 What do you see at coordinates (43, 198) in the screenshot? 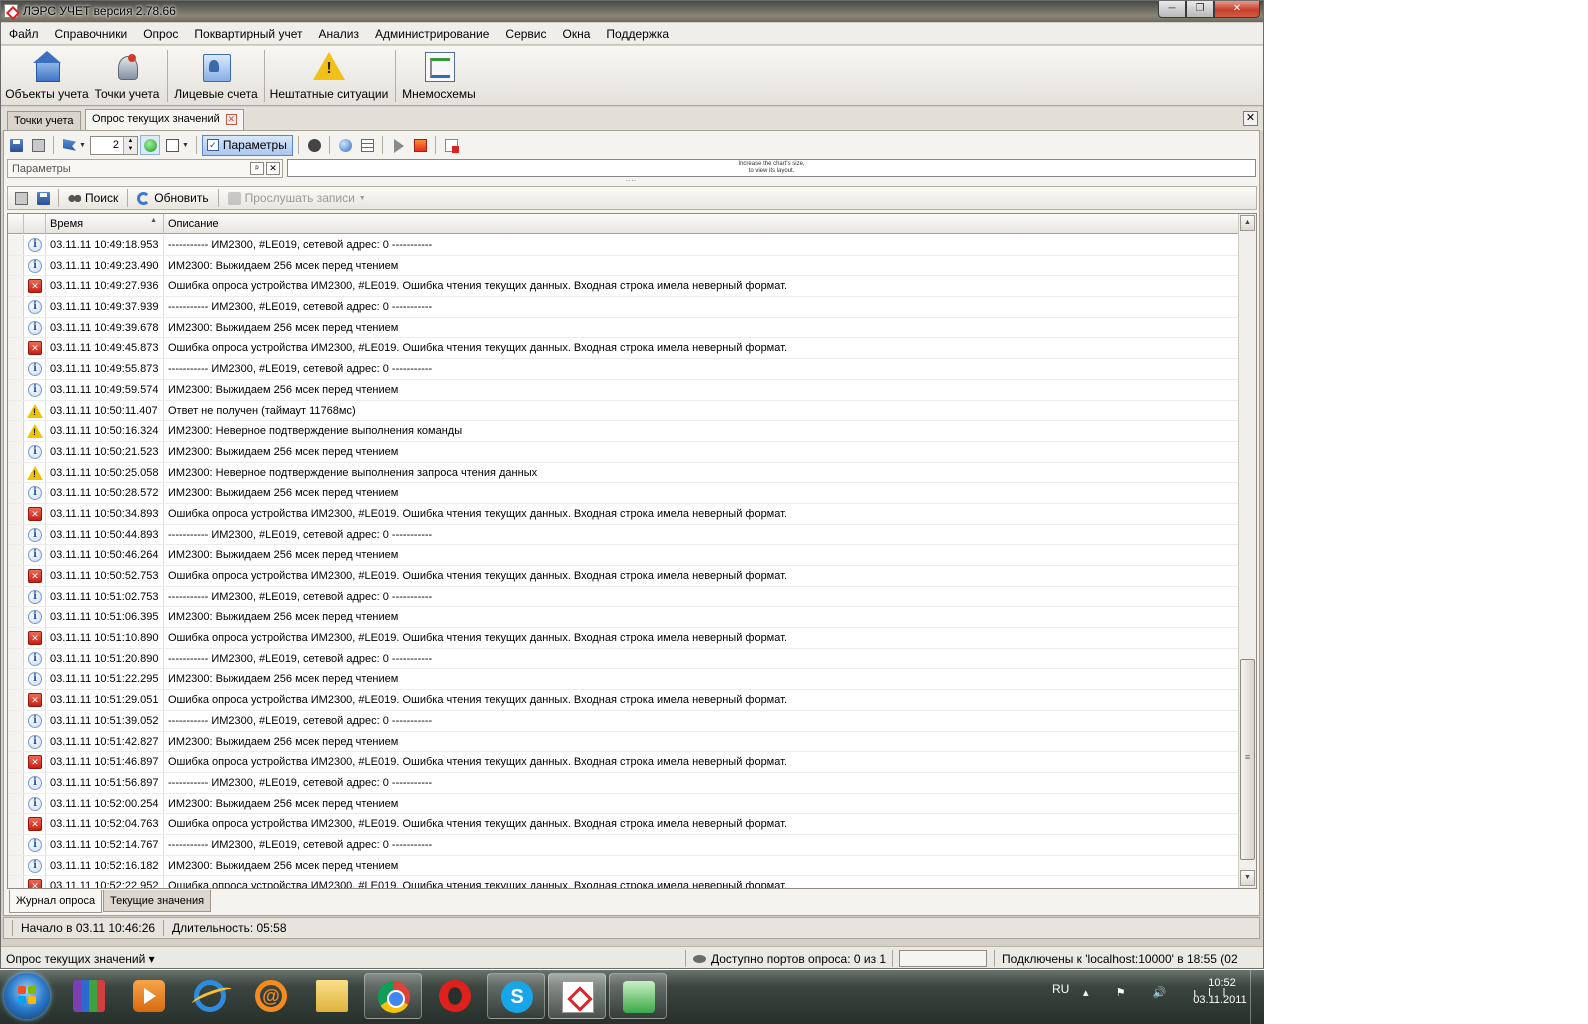
I see `journal-save-button` at bounding box center [43, 198].